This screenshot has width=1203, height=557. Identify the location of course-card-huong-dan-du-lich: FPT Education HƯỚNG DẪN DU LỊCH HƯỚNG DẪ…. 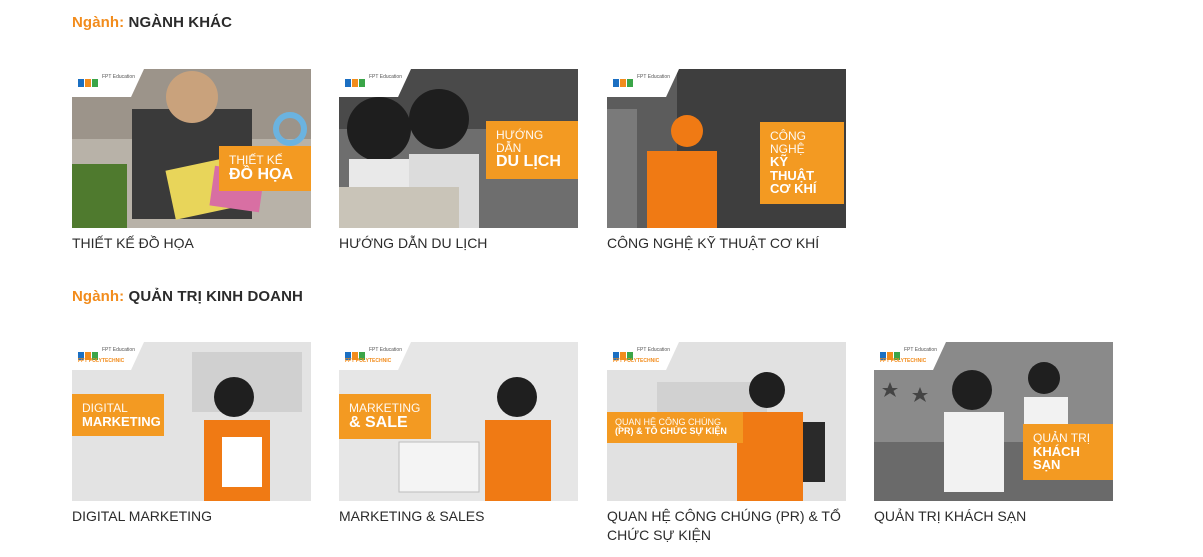
(458, 161).